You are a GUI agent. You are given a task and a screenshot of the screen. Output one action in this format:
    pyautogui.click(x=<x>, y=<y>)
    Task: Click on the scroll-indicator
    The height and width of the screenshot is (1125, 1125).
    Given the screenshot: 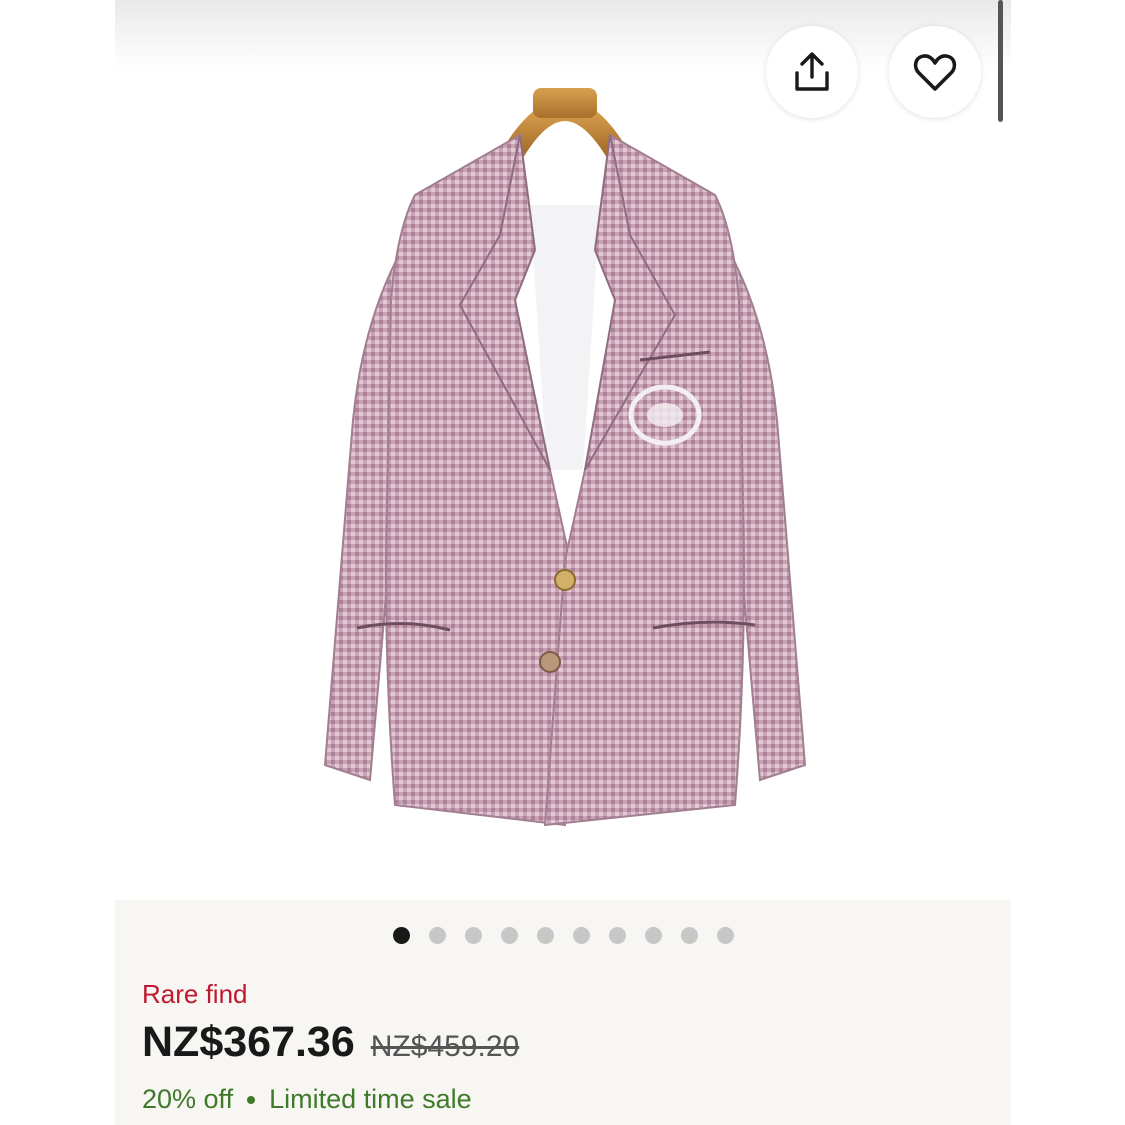 What is the action you would take?
    pyautogui.click(x=1000, y=61)
    